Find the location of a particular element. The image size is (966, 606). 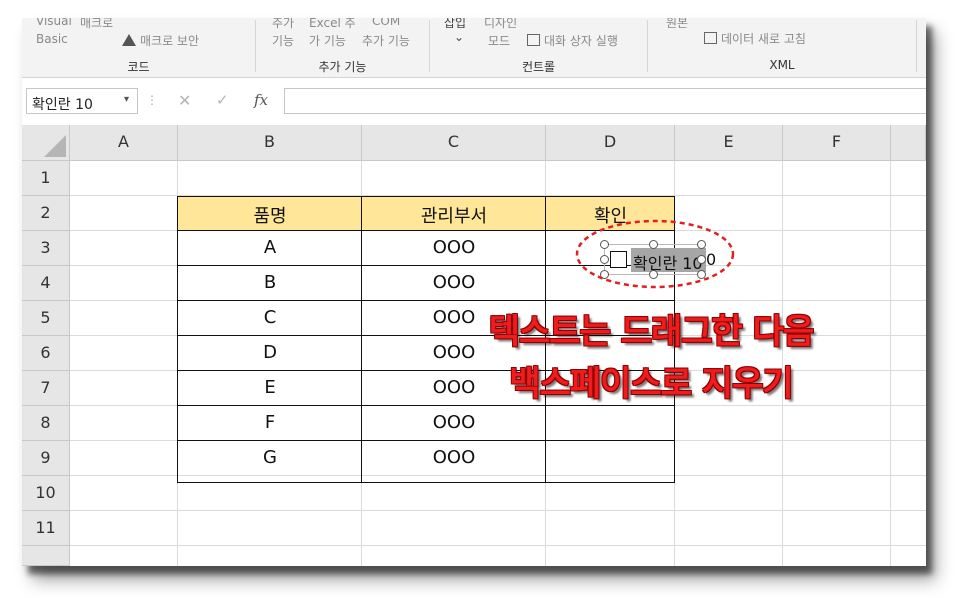

group-label-code: 코드 is located at coordinates (138, 67).